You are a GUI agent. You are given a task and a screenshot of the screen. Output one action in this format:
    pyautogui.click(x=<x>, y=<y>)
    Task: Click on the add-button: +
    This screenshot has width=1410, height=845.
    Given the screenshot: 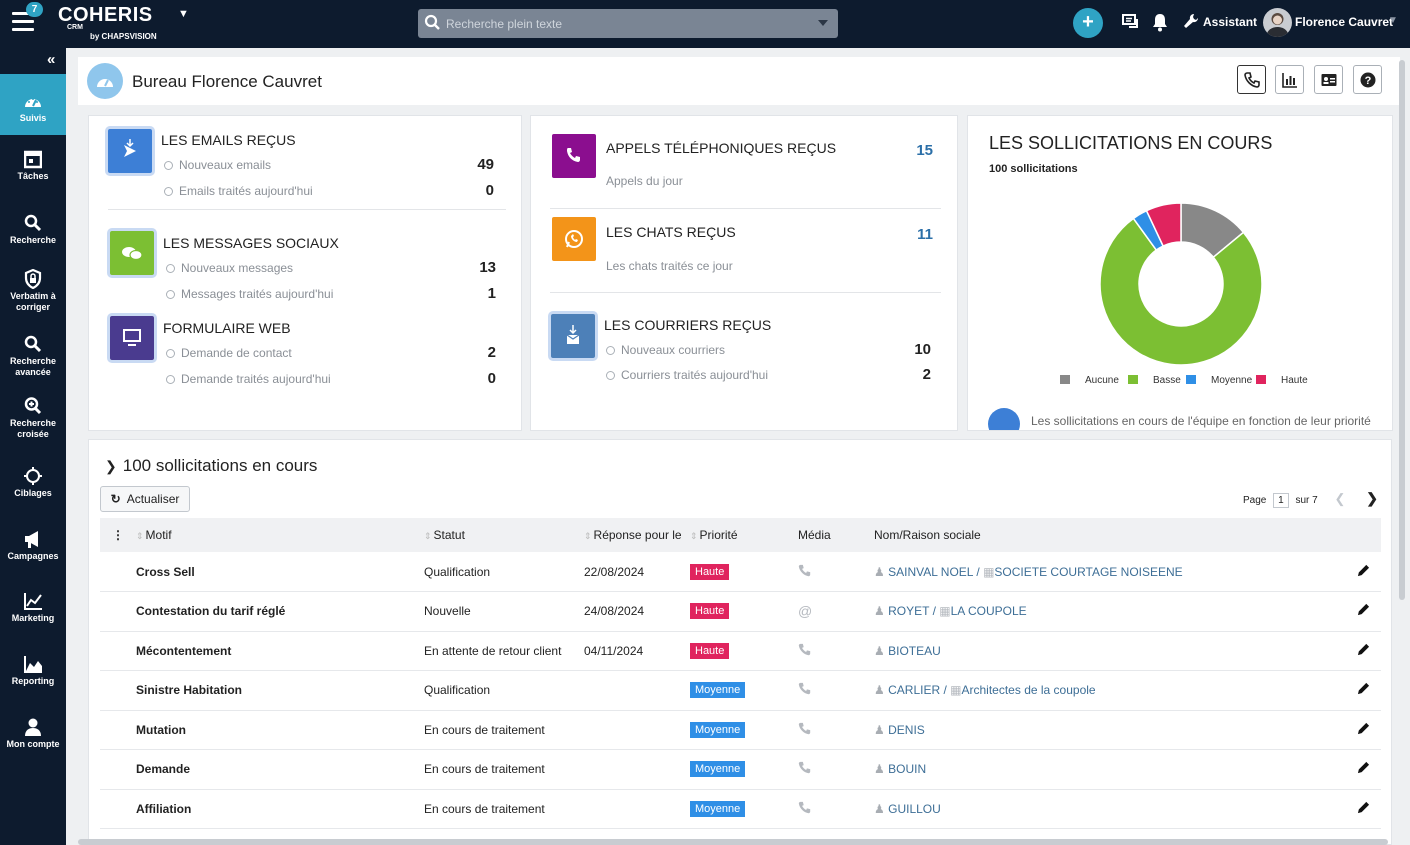 What is the action you would take?
    pyautogui.click(x=1088, y=23)
    